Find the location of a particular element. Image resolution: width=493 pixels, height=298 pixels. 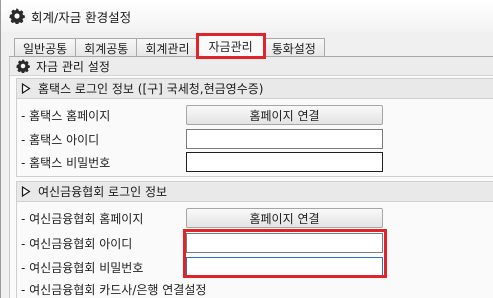

tab-general-common: 일반공통 is located at coordinates (45, 47).